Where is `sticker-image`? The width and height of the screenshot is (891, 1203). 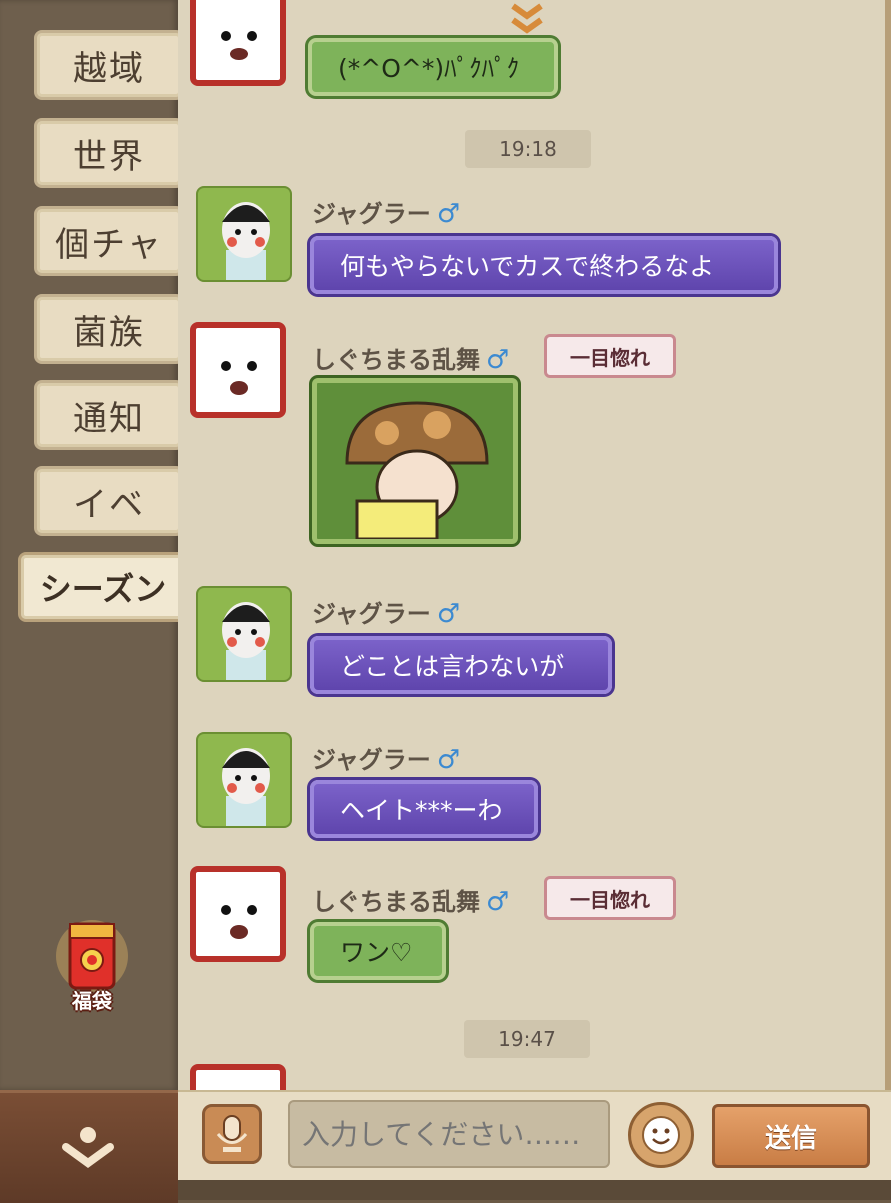 sticker-image is located at coordinates (415, 461).